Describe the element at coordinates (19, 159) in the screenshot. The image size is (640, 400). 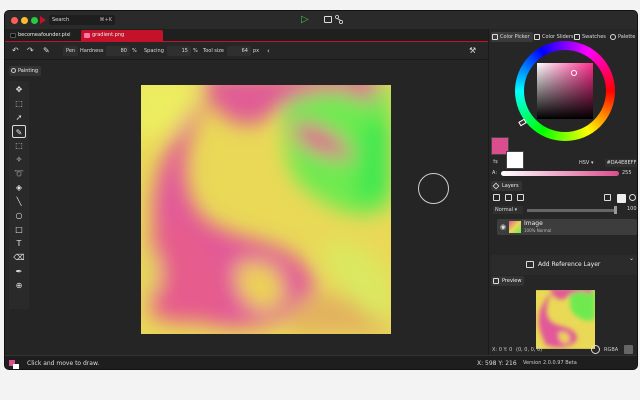
I see `magic-wand-tool-icon: ✧` at that location.